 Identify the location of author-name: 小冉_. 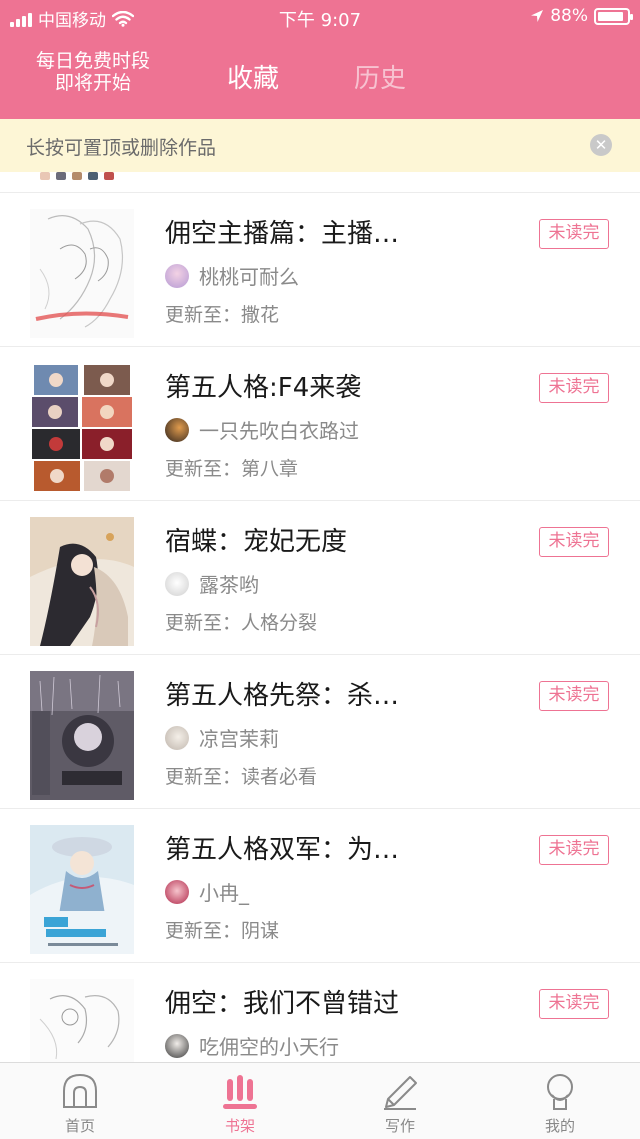
(224, 893).